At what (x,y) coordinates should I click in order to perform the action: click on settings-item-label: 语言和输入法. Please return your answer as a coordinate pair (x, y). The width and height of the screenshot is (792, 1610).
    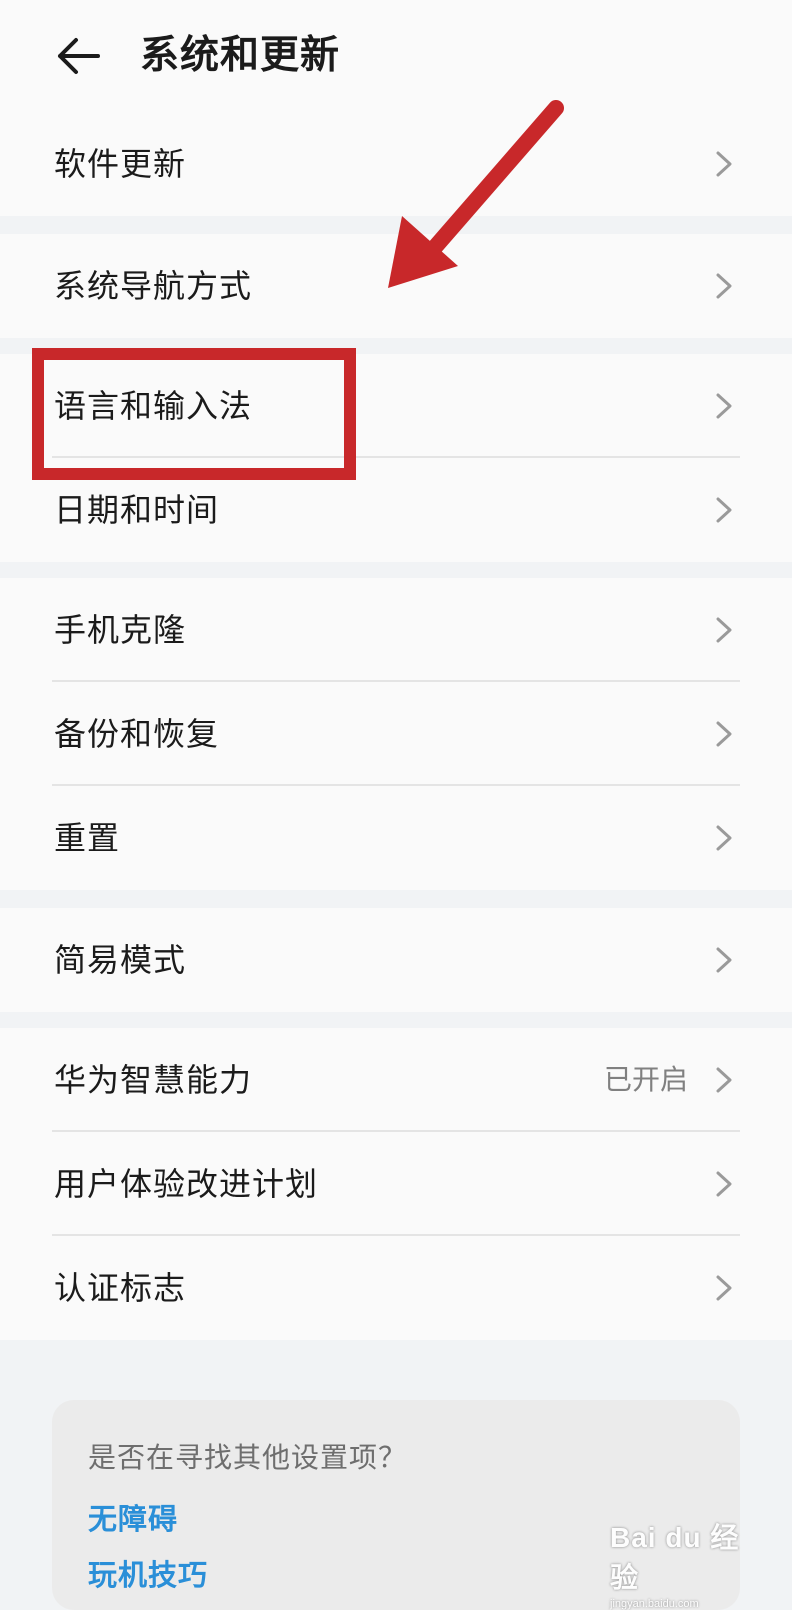
    Looking at the image, I should click on (153, 406).